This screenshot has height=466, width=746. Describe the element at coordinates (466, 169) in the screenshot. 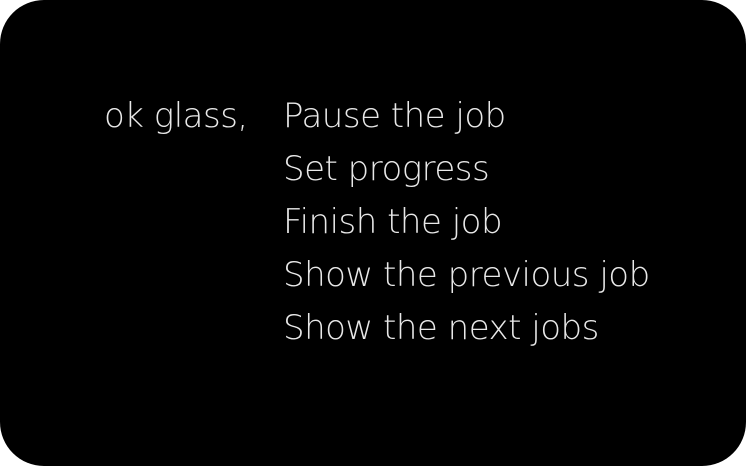

I see `command-set-progress: Set progress` at that location.